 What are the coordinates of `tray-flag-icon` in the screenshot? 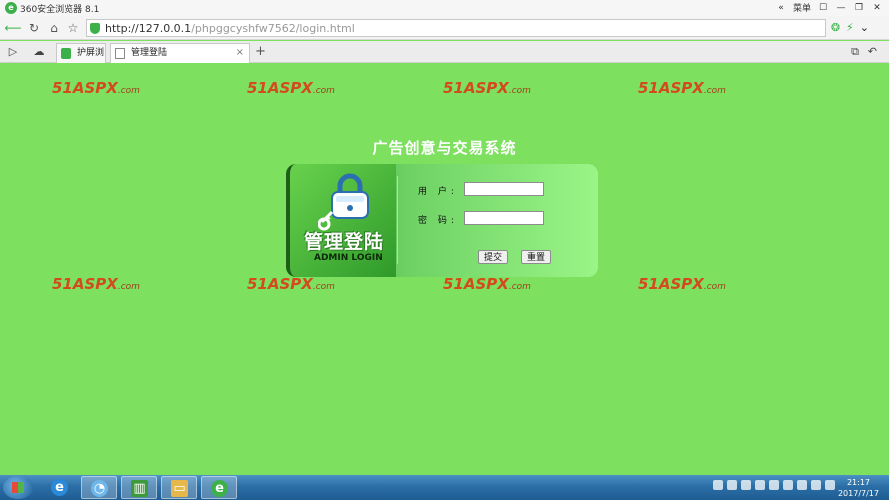 It's located at (774, 485).